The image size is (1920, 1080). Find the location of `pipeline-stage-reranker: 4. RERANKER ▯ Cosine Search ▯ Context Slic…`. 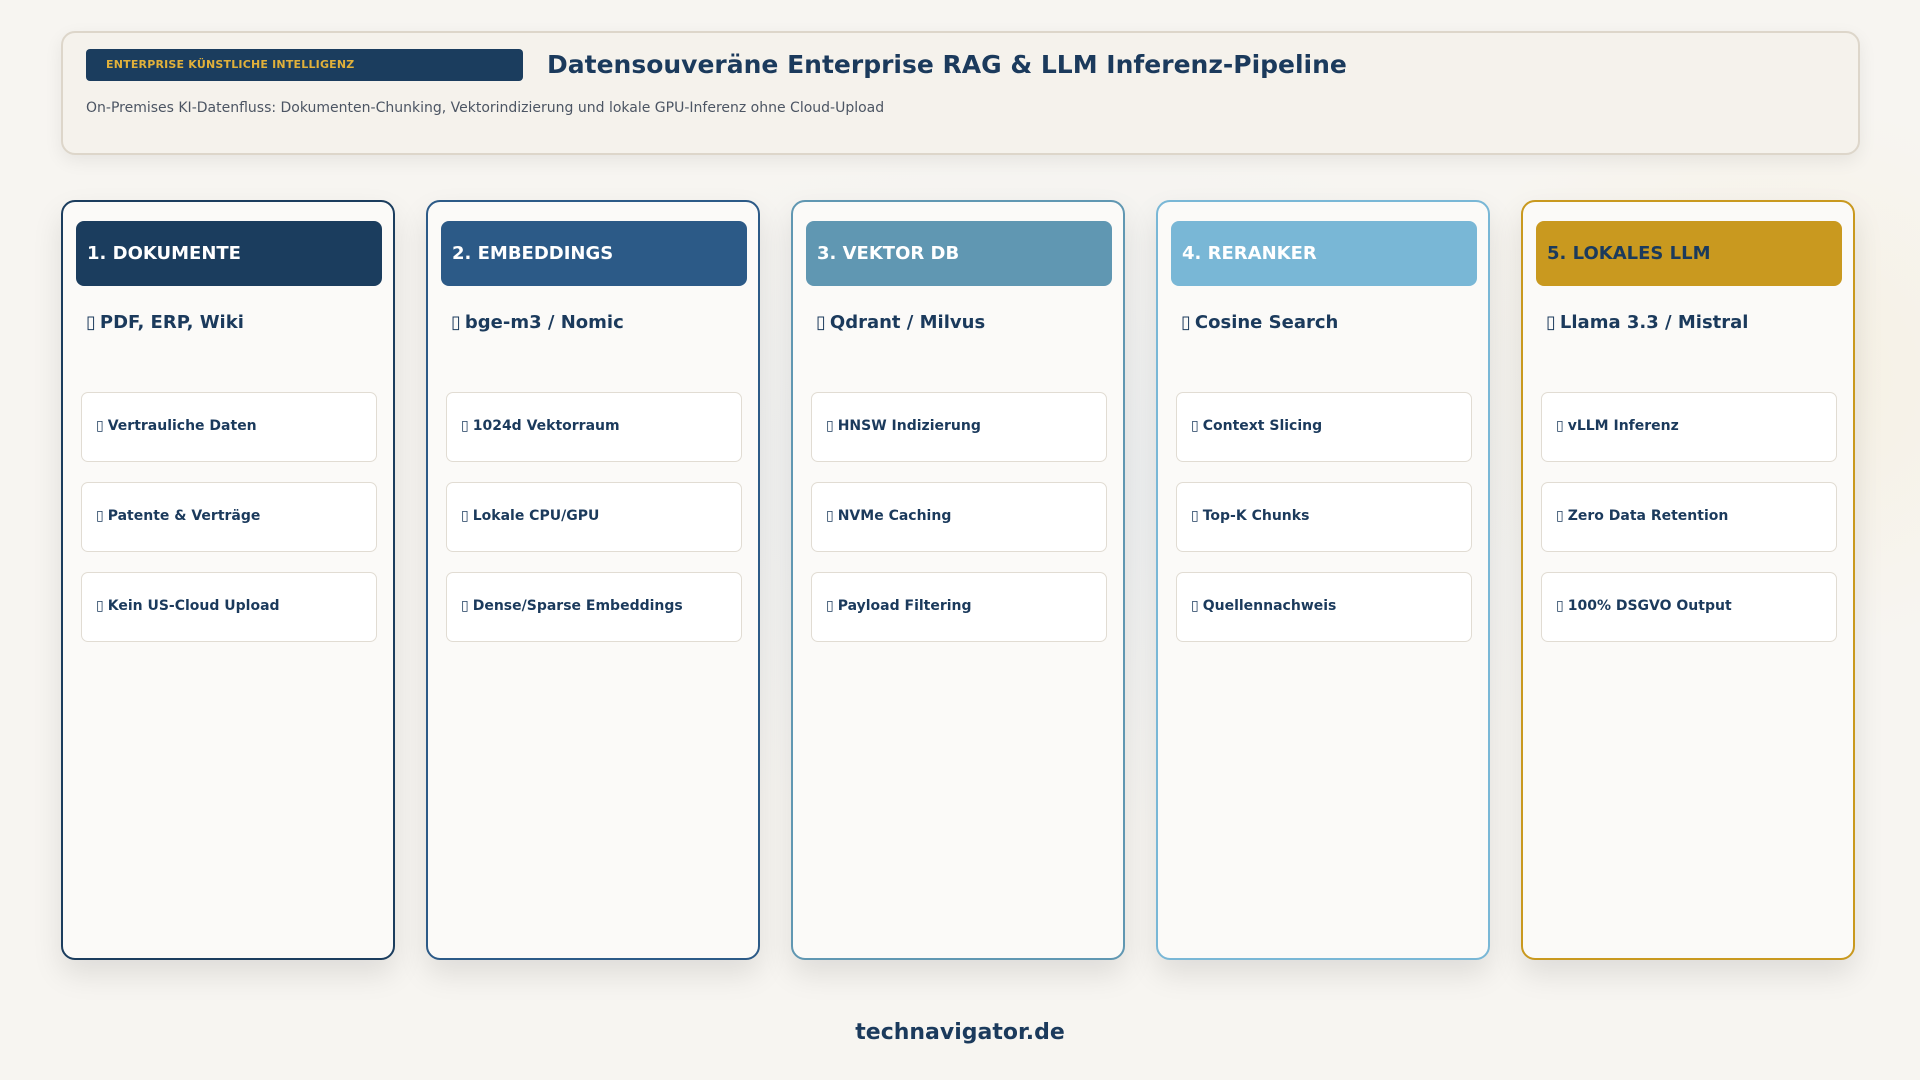

pipeline-stage-reranker: 4. RERANKER ▯ Cosine Search ▯ Context Slic… is located at coordinates (1323, 580).